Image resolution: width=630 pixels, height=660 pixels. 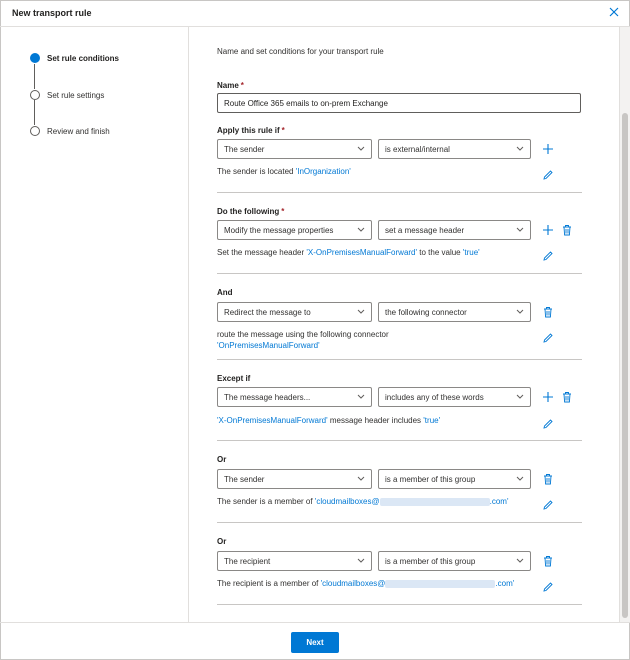 I want to click on recipient-group-link: 'cloudmailboxes@ .com', so click(x=418, y=583).